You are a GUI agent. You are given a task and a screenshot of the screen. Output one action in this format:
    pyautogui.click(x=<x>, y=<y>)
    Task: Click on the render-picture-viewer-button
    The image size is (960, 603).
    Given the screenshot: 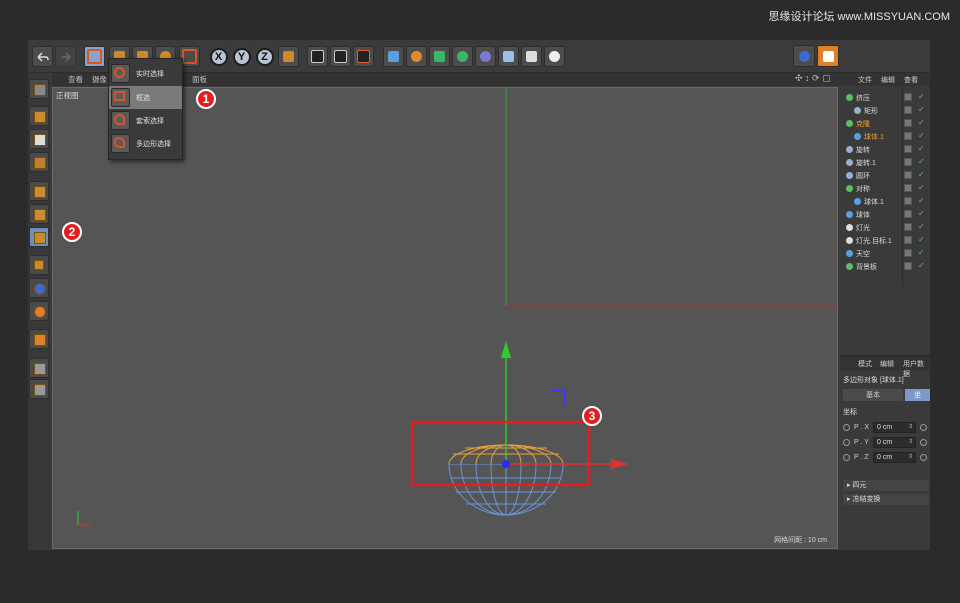 What is the action you would take?
    pyautogui.click(x=340, y=56)
    